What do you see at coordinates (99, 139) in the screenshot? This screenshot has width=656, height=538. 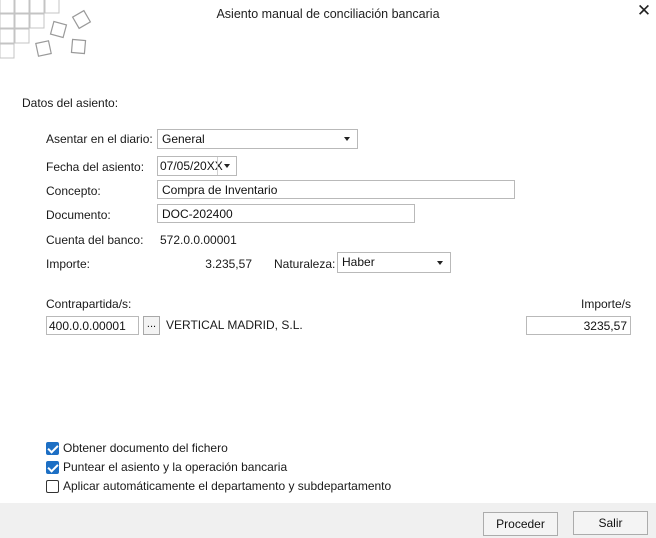 I see `diario-label: Asentar en el diario:` at bounding box center [99, 139].